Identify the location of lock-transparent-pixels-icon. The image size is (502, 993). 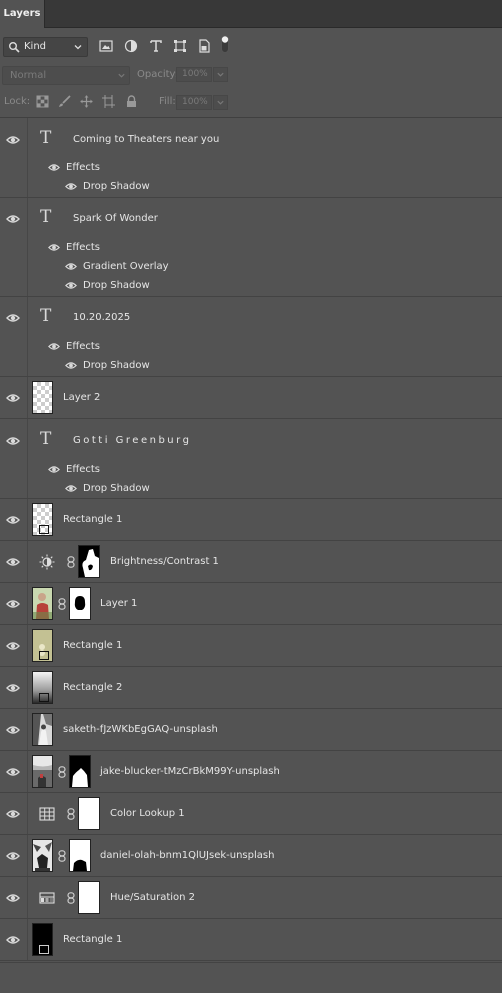
(42, 101).